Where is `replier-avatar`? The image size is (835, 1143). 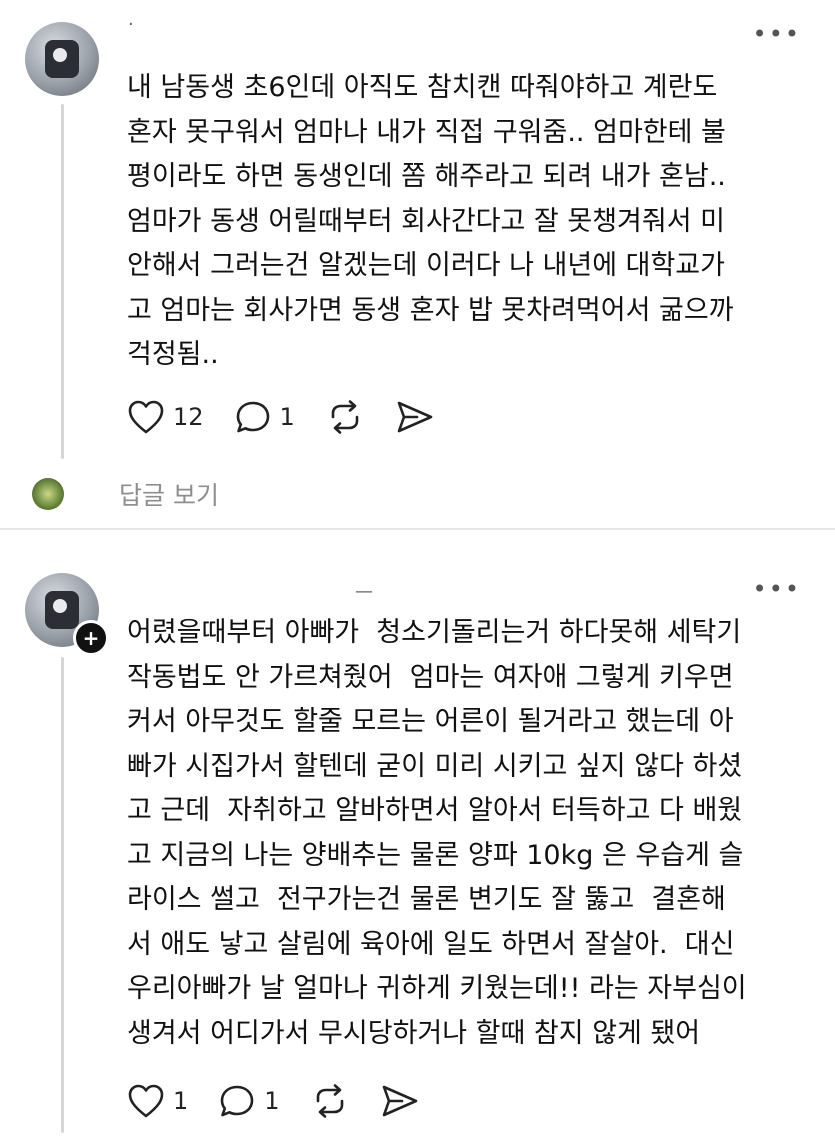 replier-avatar is located at coordinates (48, 494).